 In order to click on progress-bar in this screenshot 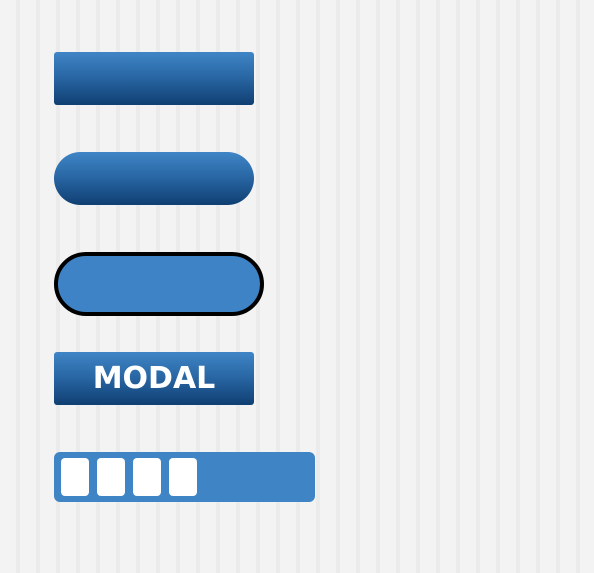, I will do `click(184, 477)`.